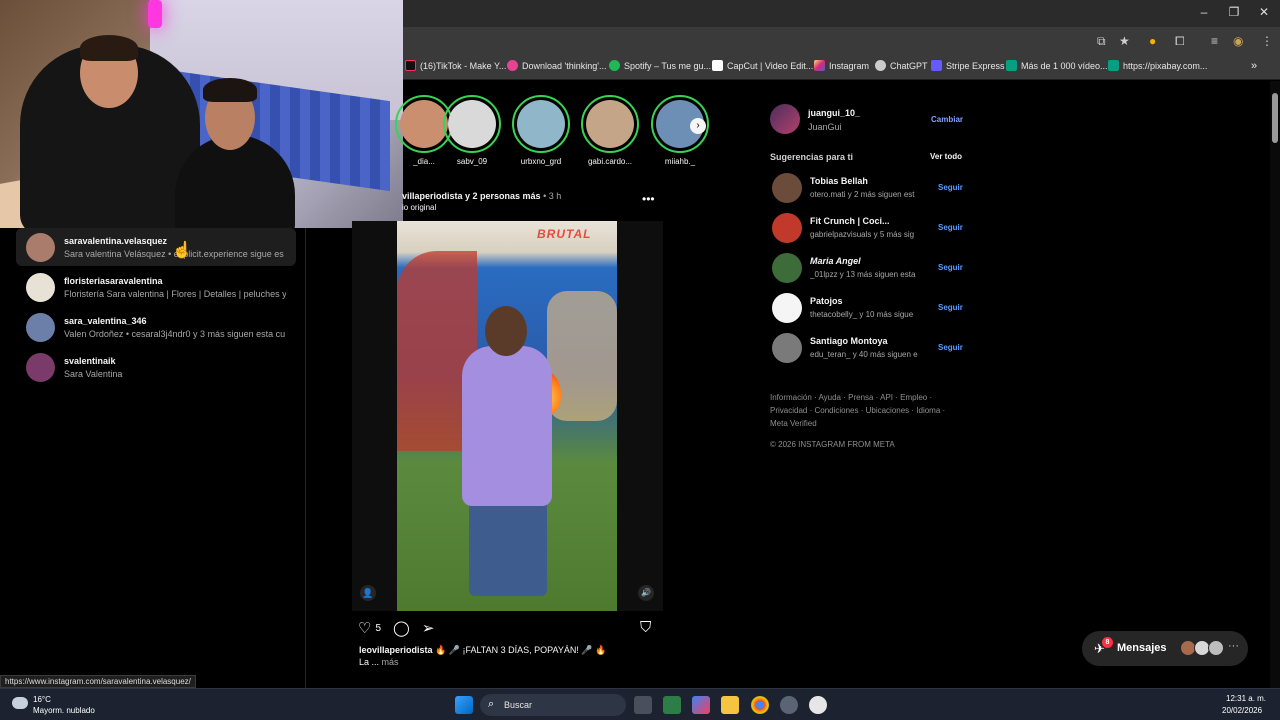 This screenshot has width=1280, height=720. I want to click on capcut-icon, so click(717, 65).